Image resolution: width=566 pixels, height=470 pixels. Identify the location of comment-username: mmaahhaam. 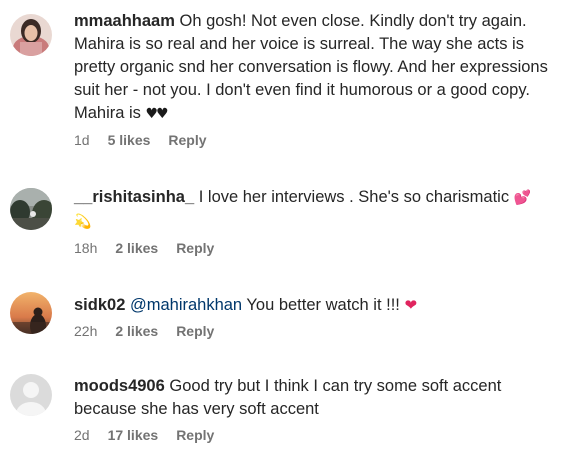
(124, 21).